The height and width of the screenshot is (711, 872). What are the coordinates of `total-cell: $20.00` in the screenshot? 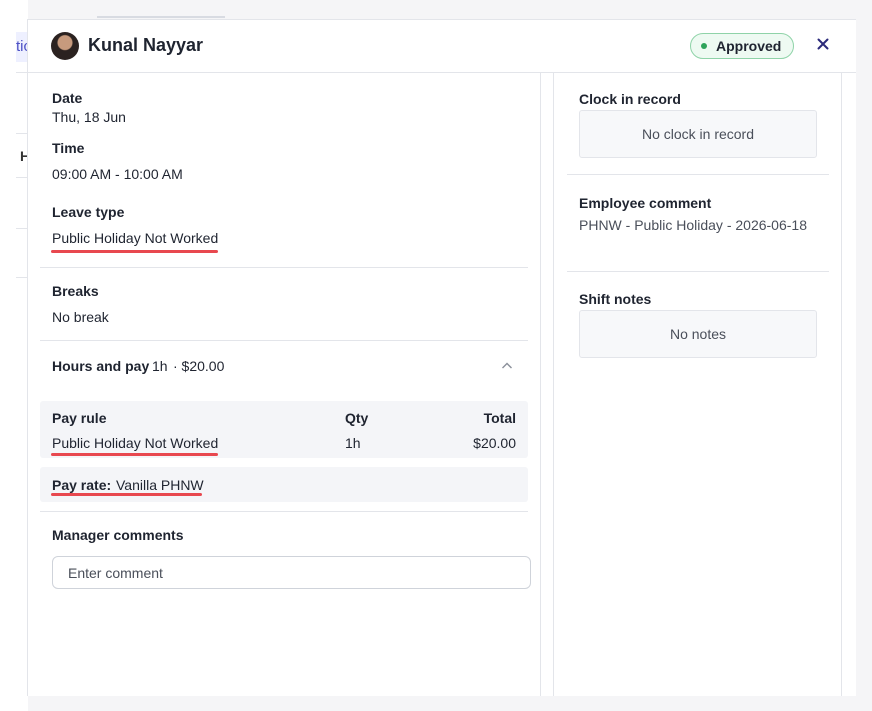 It's located at (494, 443).